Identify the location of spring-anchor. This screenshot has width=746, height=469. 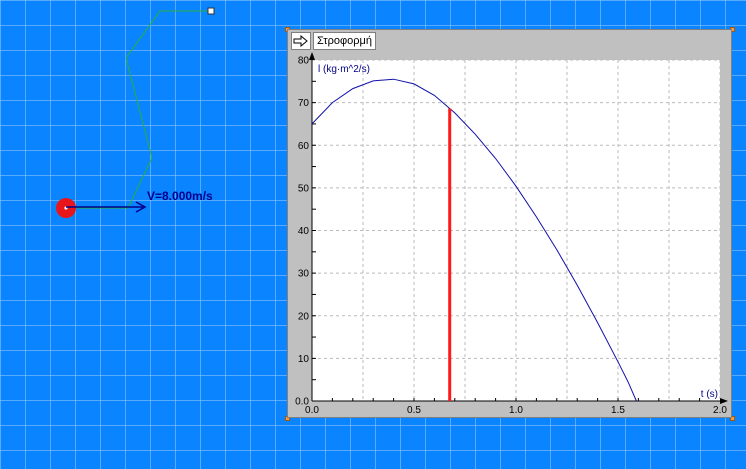
(211, 11).